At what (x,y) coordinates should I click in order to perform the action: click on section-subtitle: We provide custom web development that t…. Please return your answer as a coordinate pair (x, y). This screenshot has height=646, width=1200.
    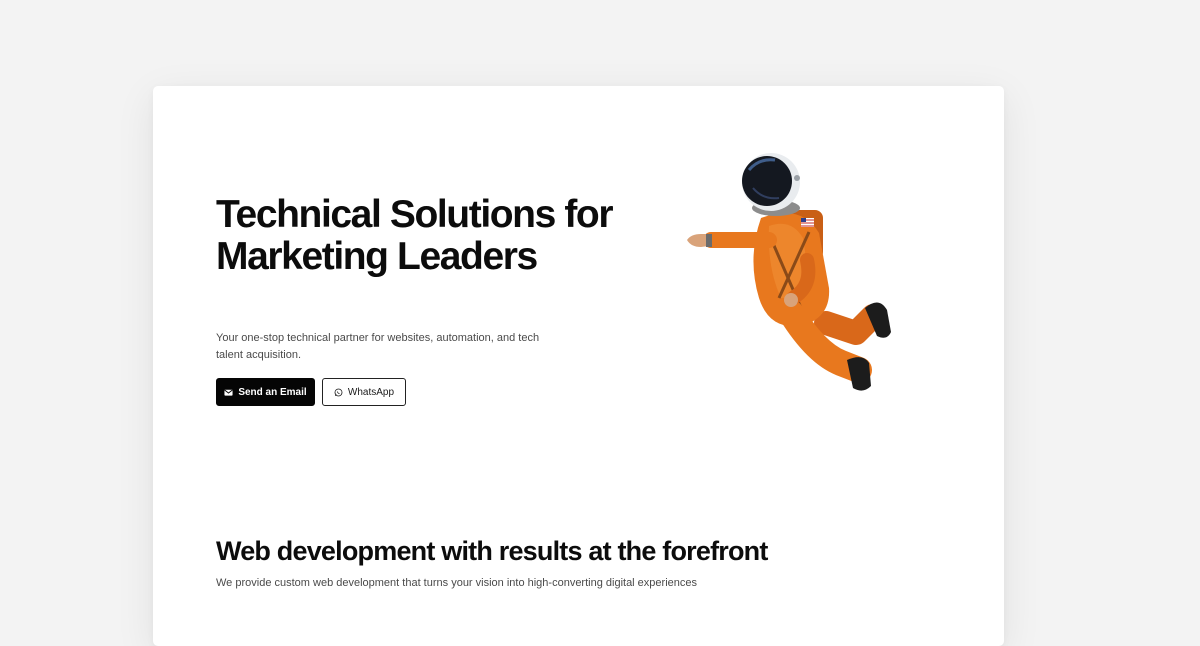
    Looking at the image, I should click on (456, 583).